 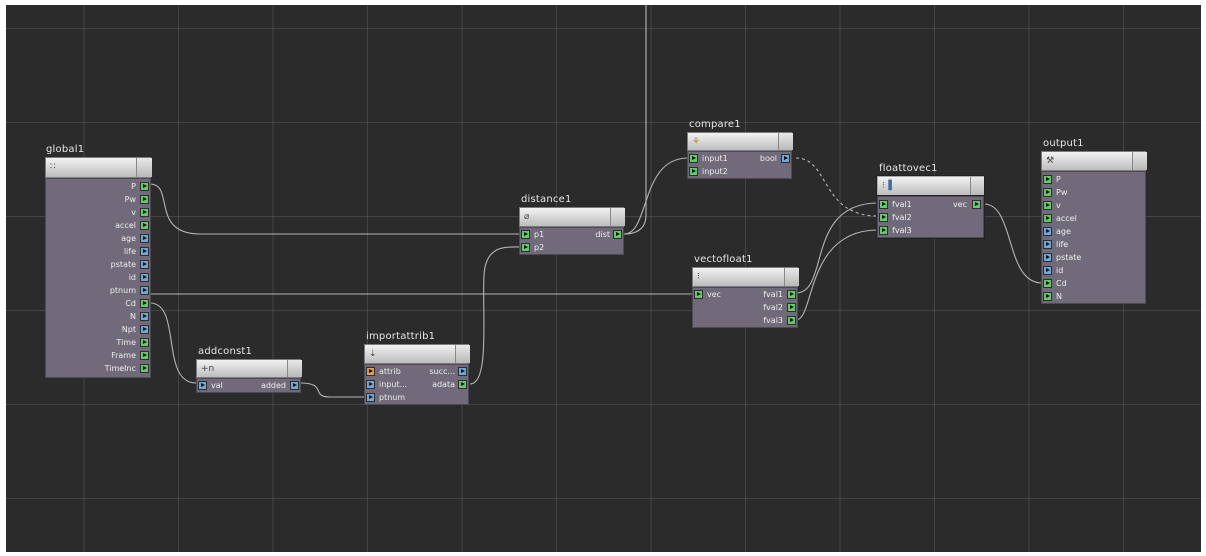 I want to click on input-port-row: pstate, so click(x=1092, y=257).